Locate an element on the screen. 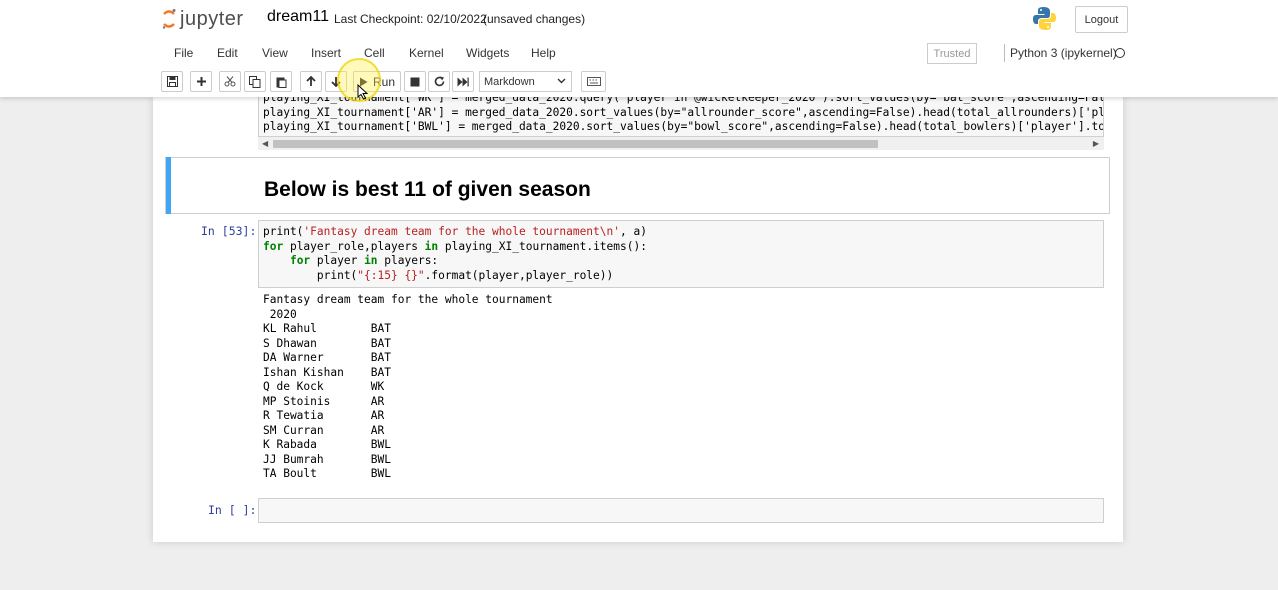 This screenshot has height=590, width=1278. horizontal-scrollbar: ◀ ▶ is located at coordinates (681, 143).